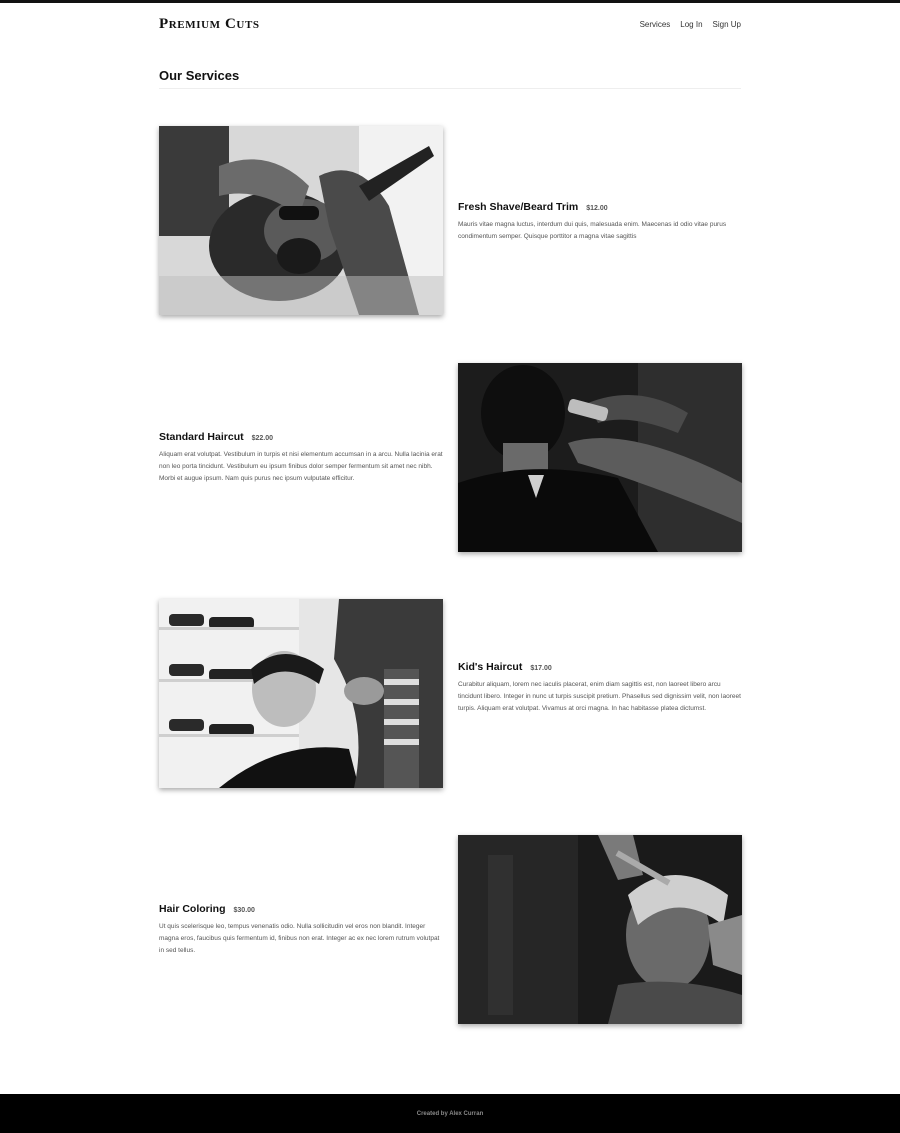 Image resolution: width=900 pixels, height=1133 pixels. What do you see at coordinates (262, 438) in the screenshot?
I see `service-price: $22.00` at bounding box center [262, 438].